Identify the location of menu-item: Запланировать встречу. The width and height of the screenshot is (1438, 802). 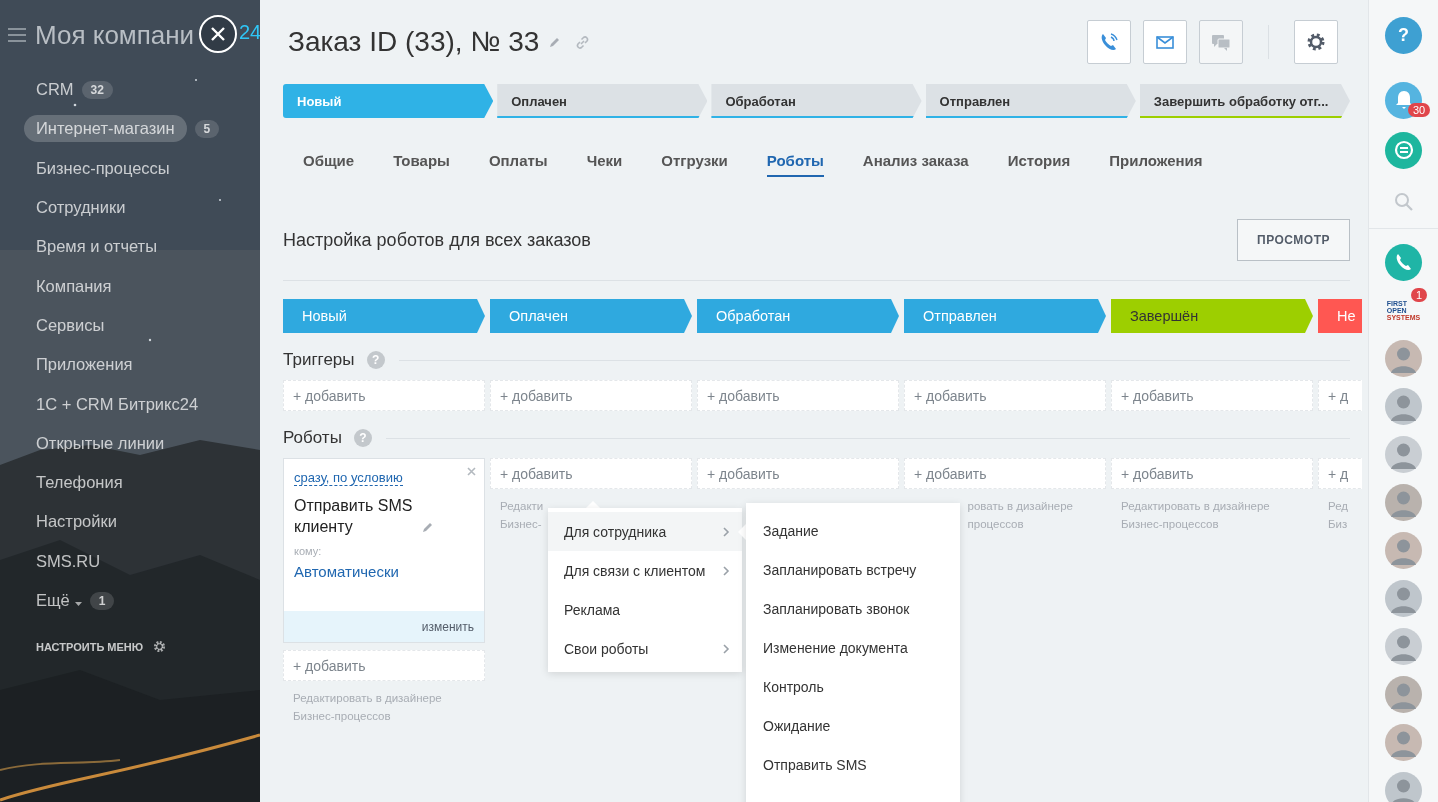
(853, 569).